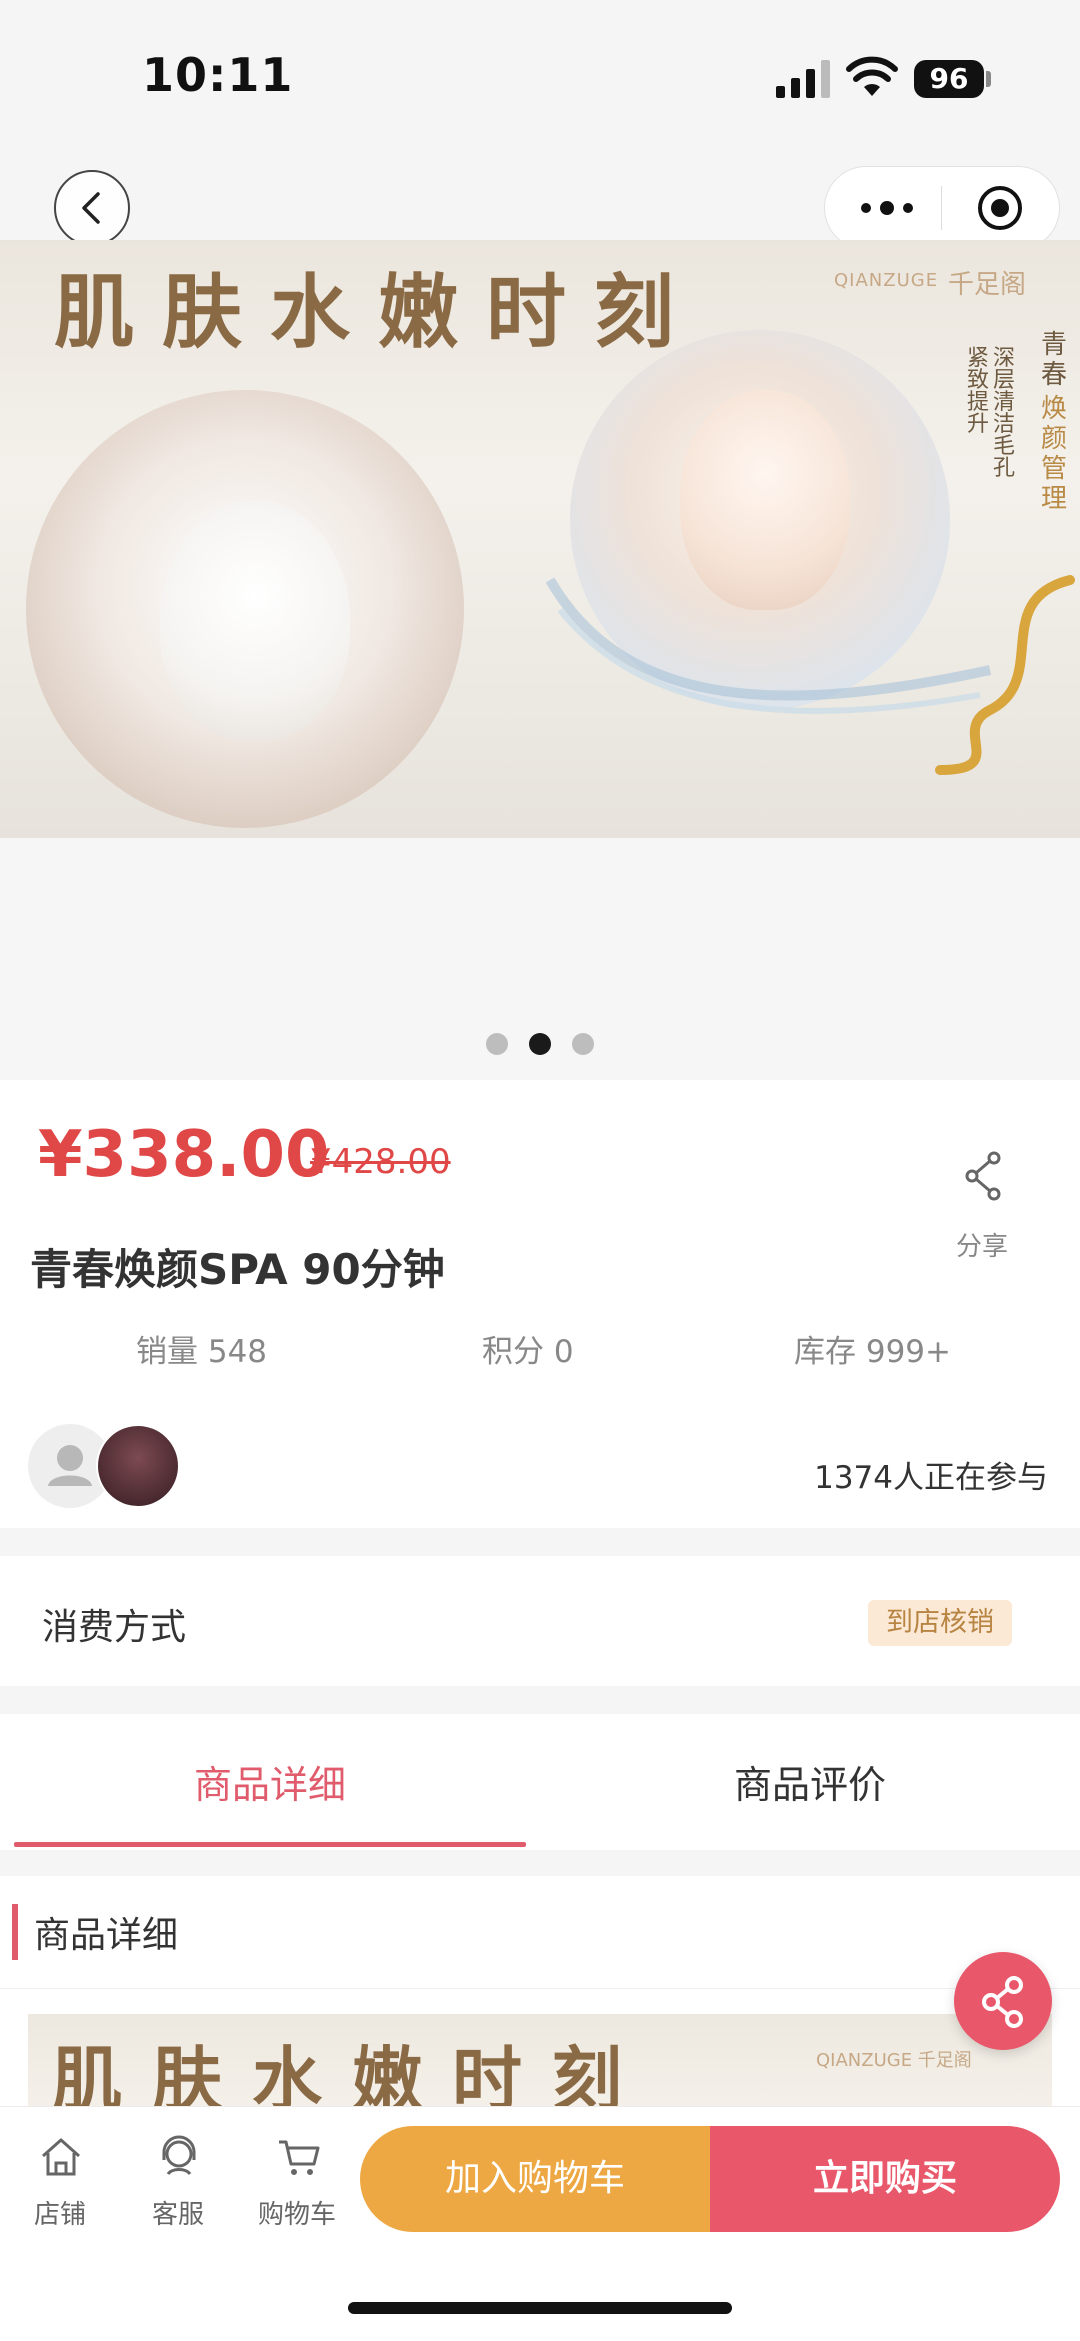 The height and width of the screenshot is (2341, 1080). I want to click on back-button, so click(92, 208).